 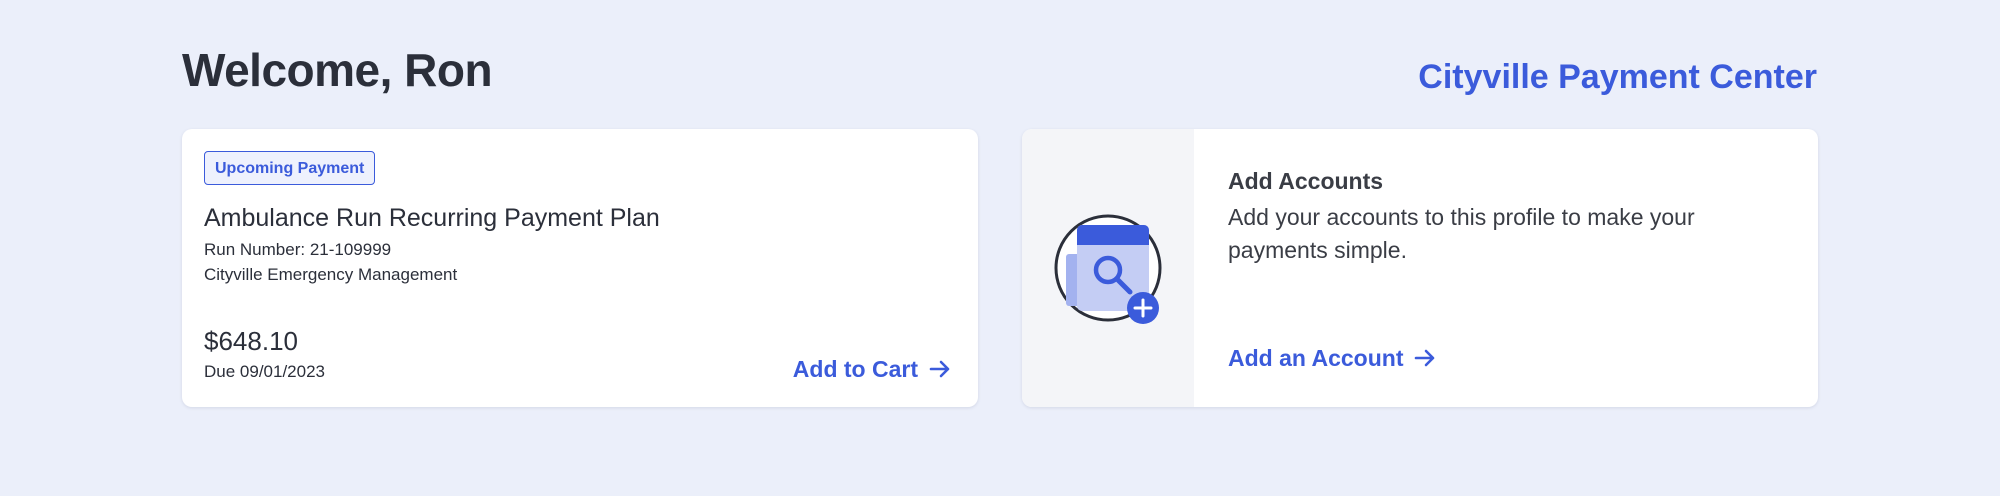 What do you see at coordinates (855, 369) in the screenshot?
I see `add-to-cart-label: Add to Cart` at bounding box center [855, 369].